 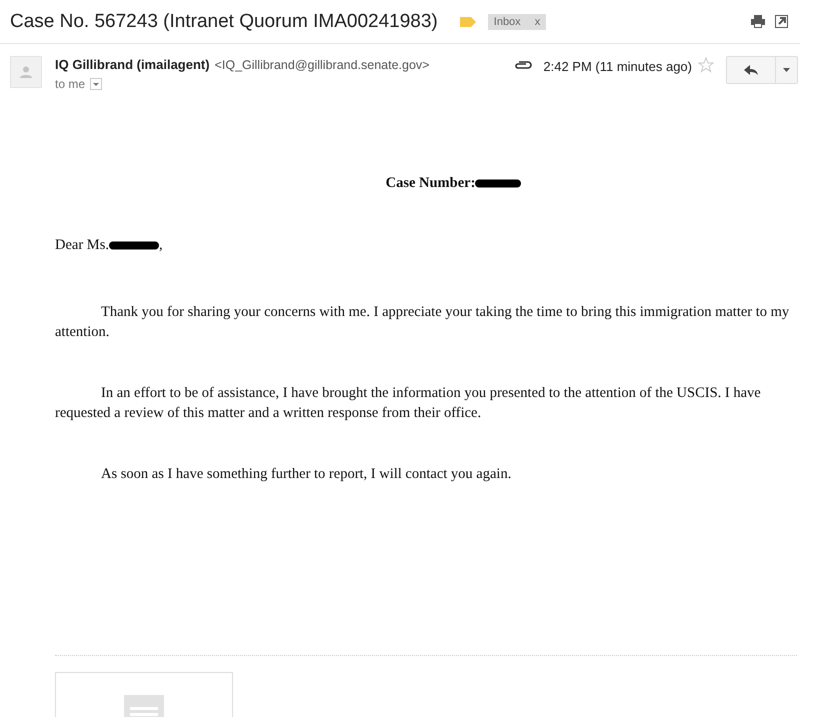 What do you see at coordinates (224, 21) in the screenshot?
I see `email-subject: Case No. 567243 (Intranet Quorum IMA00241983)` at bounding box center [224, 21].